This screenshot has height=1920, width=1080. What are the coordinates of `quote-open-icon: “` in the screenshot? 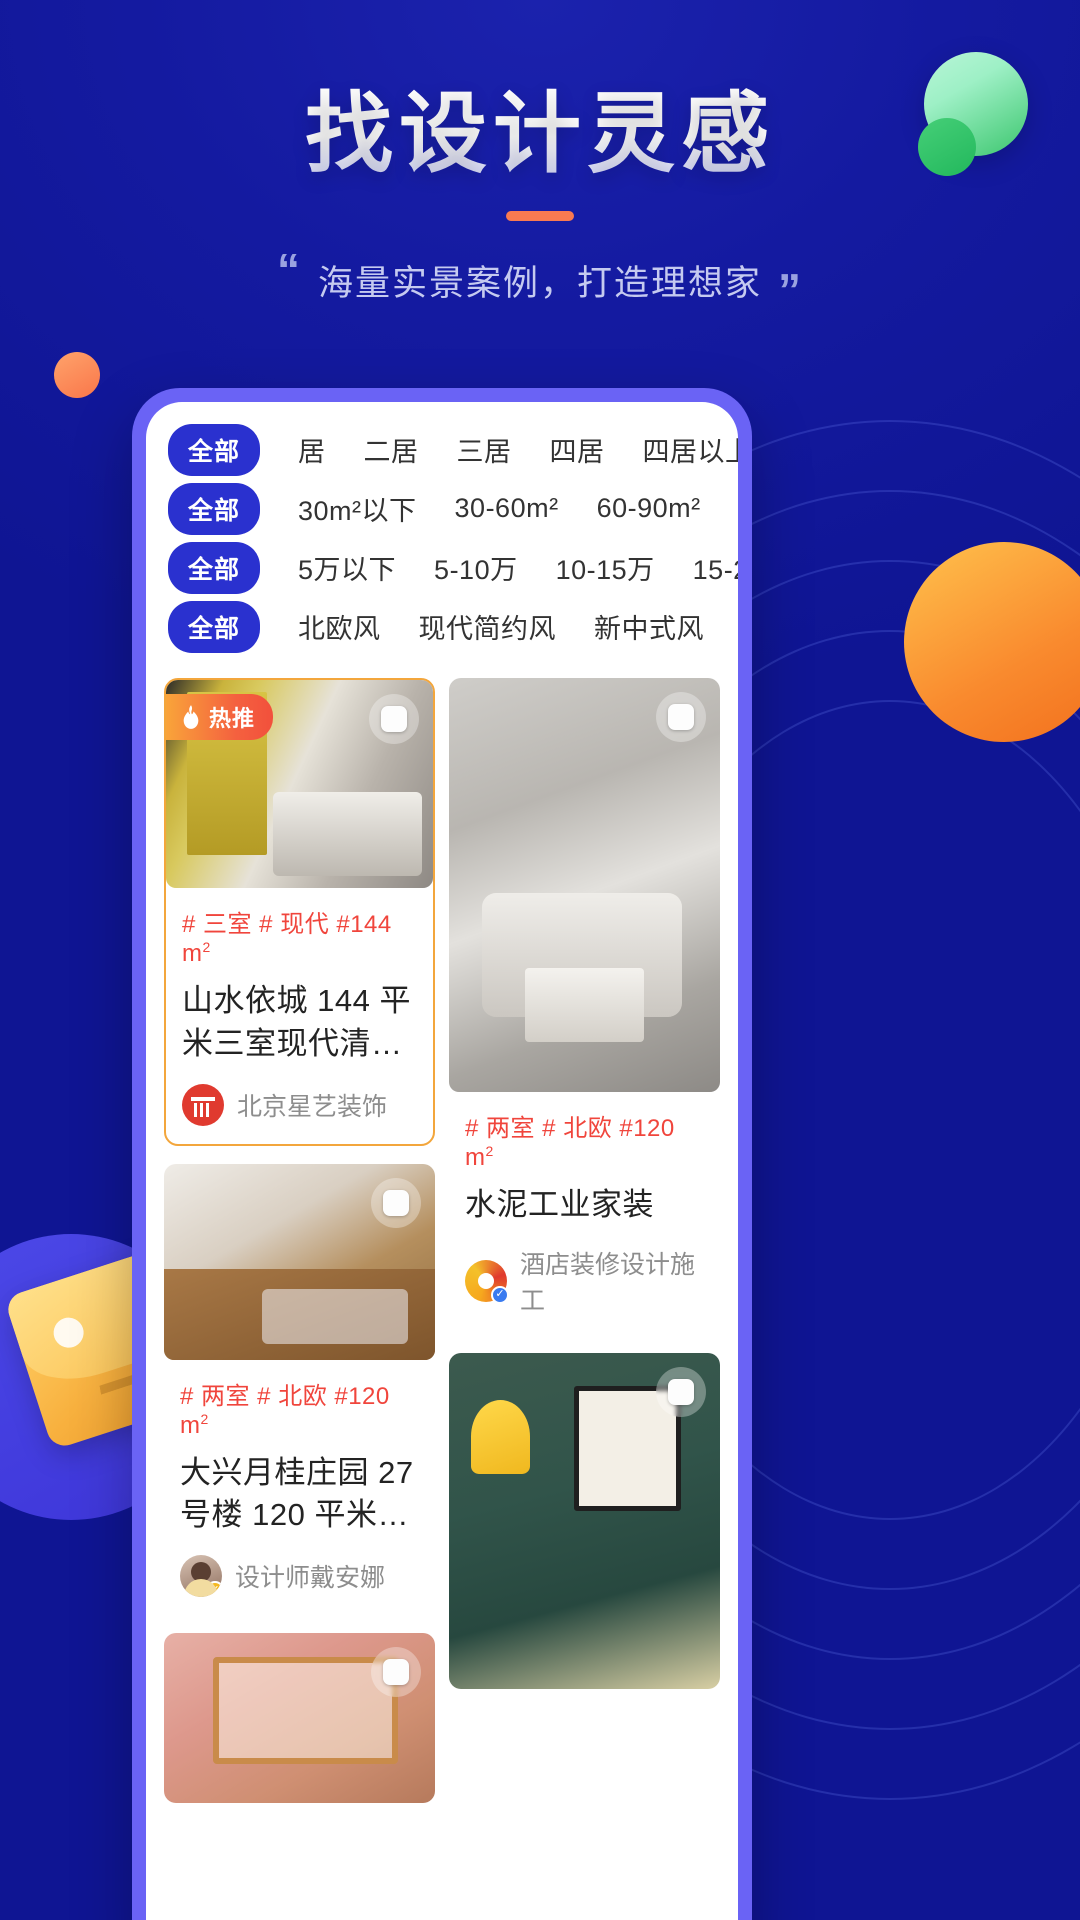 It's located at (289, 270).